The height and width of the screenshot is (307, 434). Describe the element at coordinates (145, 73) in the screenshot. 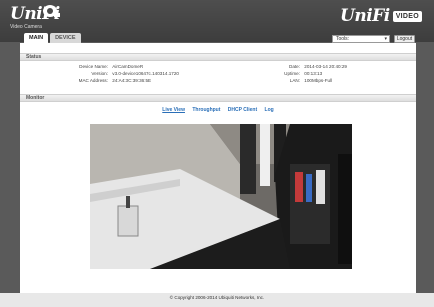

I see `status-value: v3.0-device10647c.140314.1720` at that location.